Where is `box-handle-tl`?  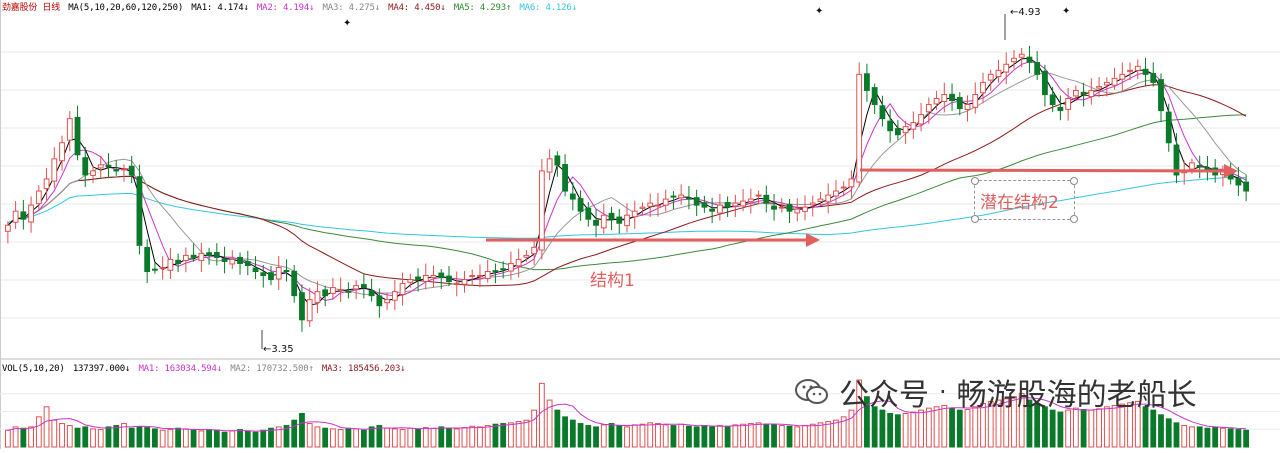
box-handle-tl is located at coordinates (975, 181).